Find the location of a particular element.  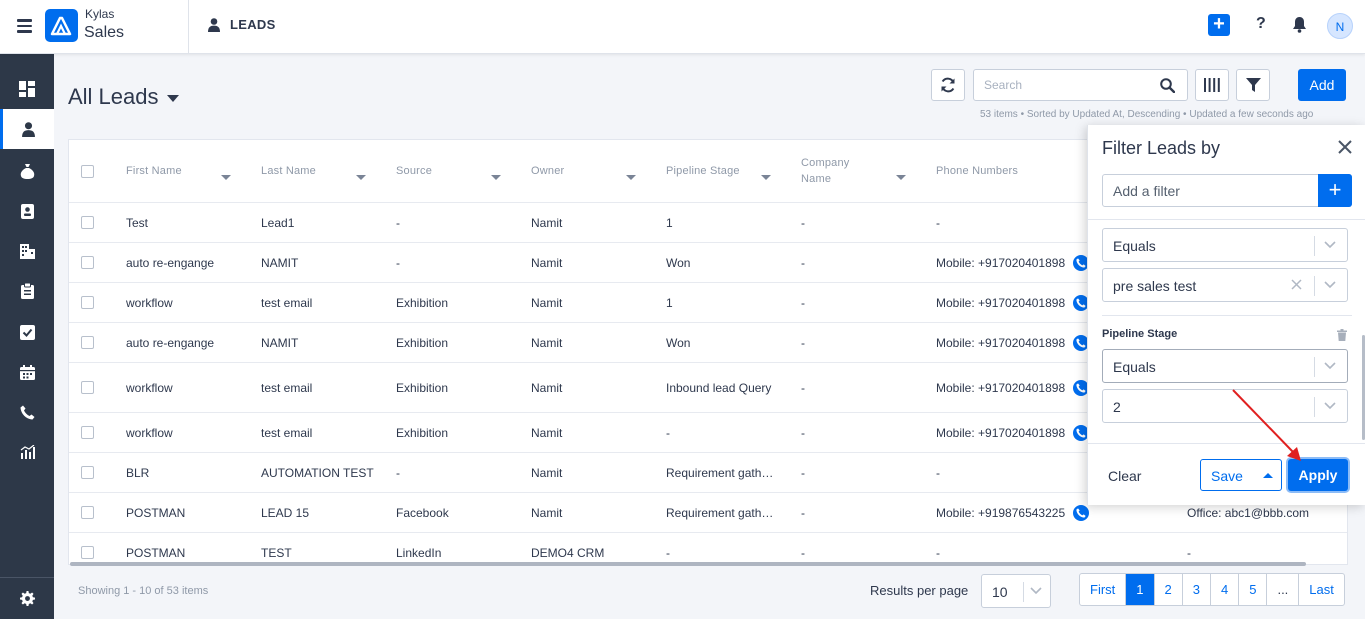

sidebar-item-calendar is located at coordinates (27, 372).